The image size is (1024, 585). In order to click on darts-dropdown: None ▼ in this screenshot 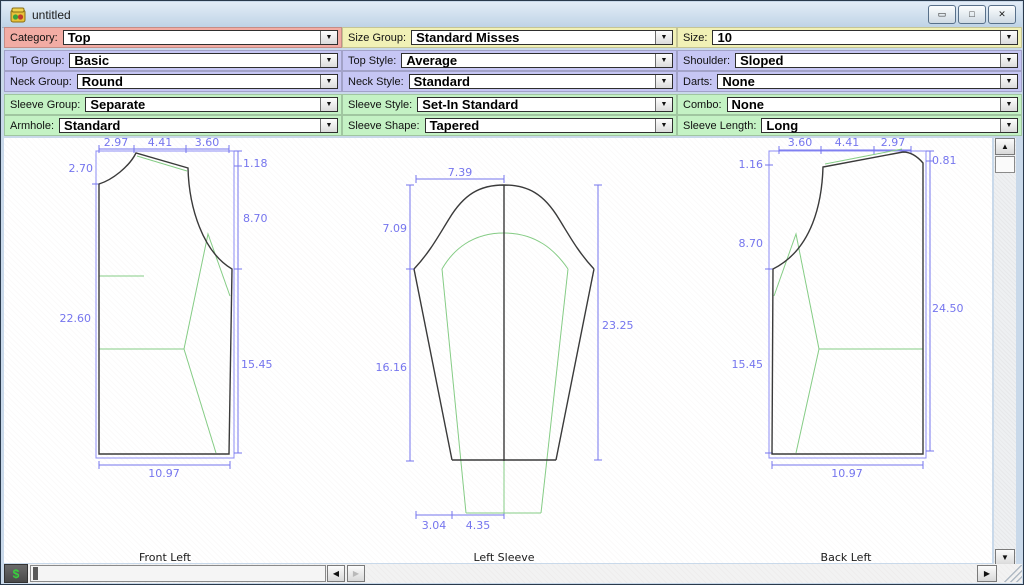, I will do `click(867, 81)`.